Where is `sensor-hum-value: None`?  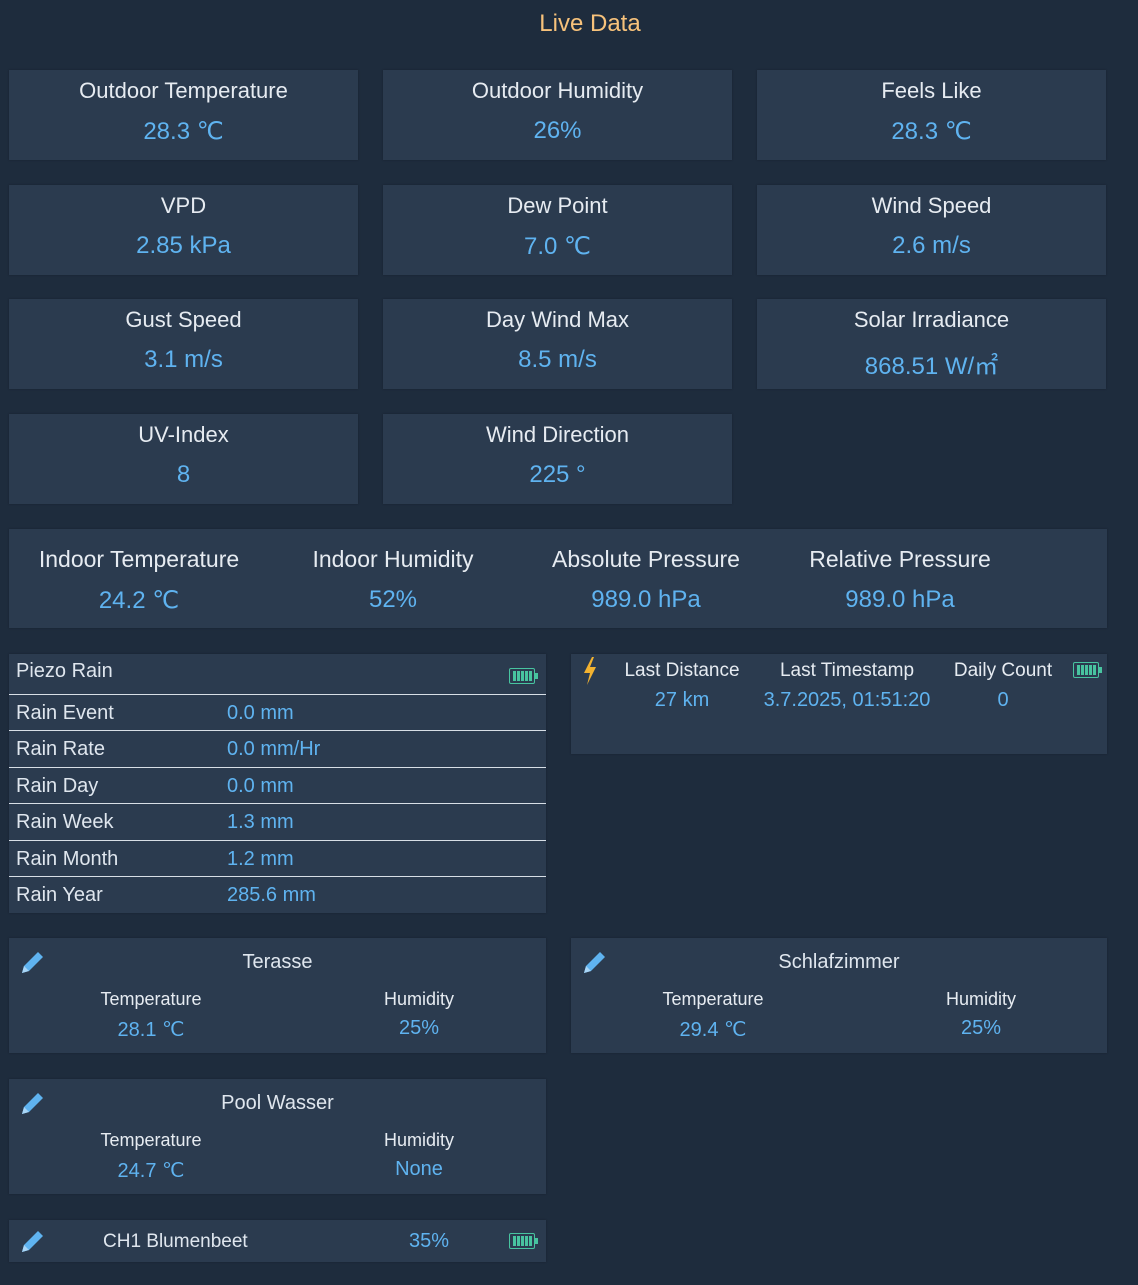 sensor-hum-value: None is located at coordinates (419, 1169).